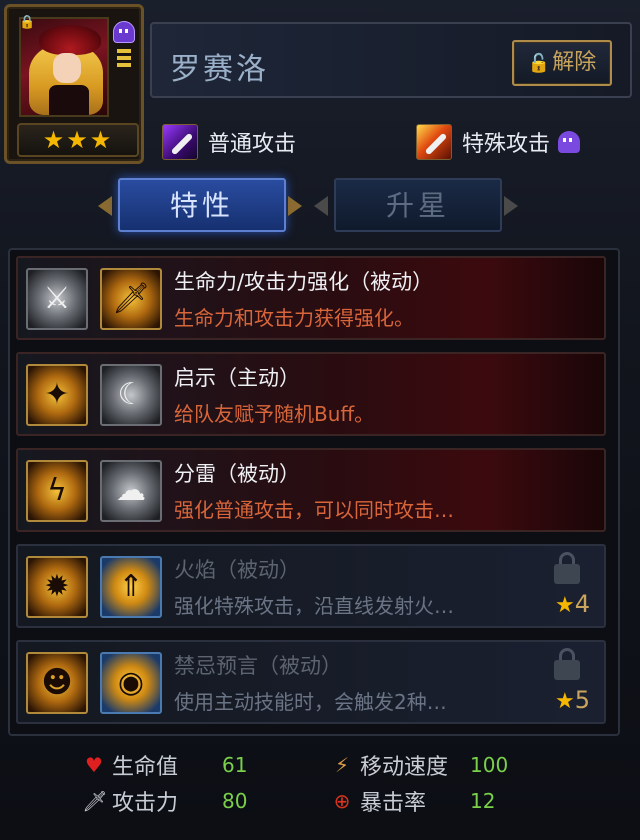  Describe the element at coordinates (311, 394) in the screenshot. I see `skill-row: ✦ ☾ 启示（主动） 给队友赋予随机Buff。` at that location.